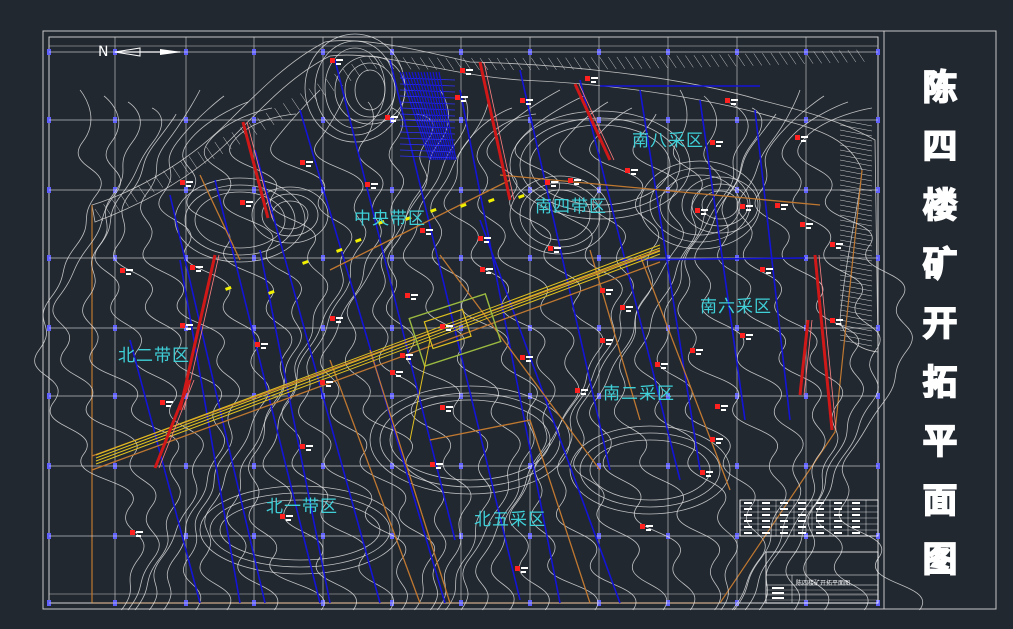 This screenshot has width=1013, height=629. What do you see at coordinates (827, 342) in the screenshot?
I see `red-fault-edge` at bounding box center [827, 342].